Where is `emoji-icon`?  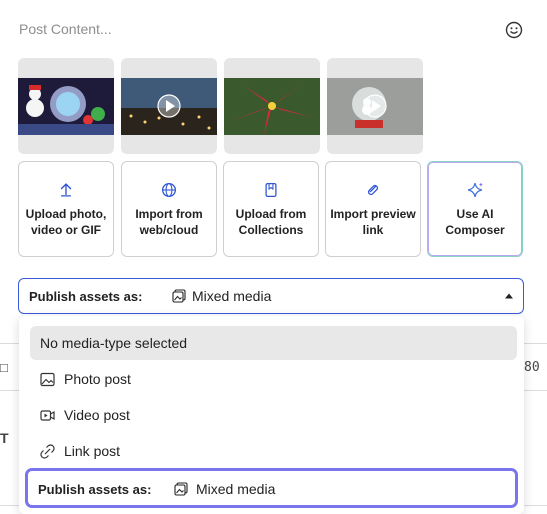 emoji-icon is located at coordinates (514, 30).